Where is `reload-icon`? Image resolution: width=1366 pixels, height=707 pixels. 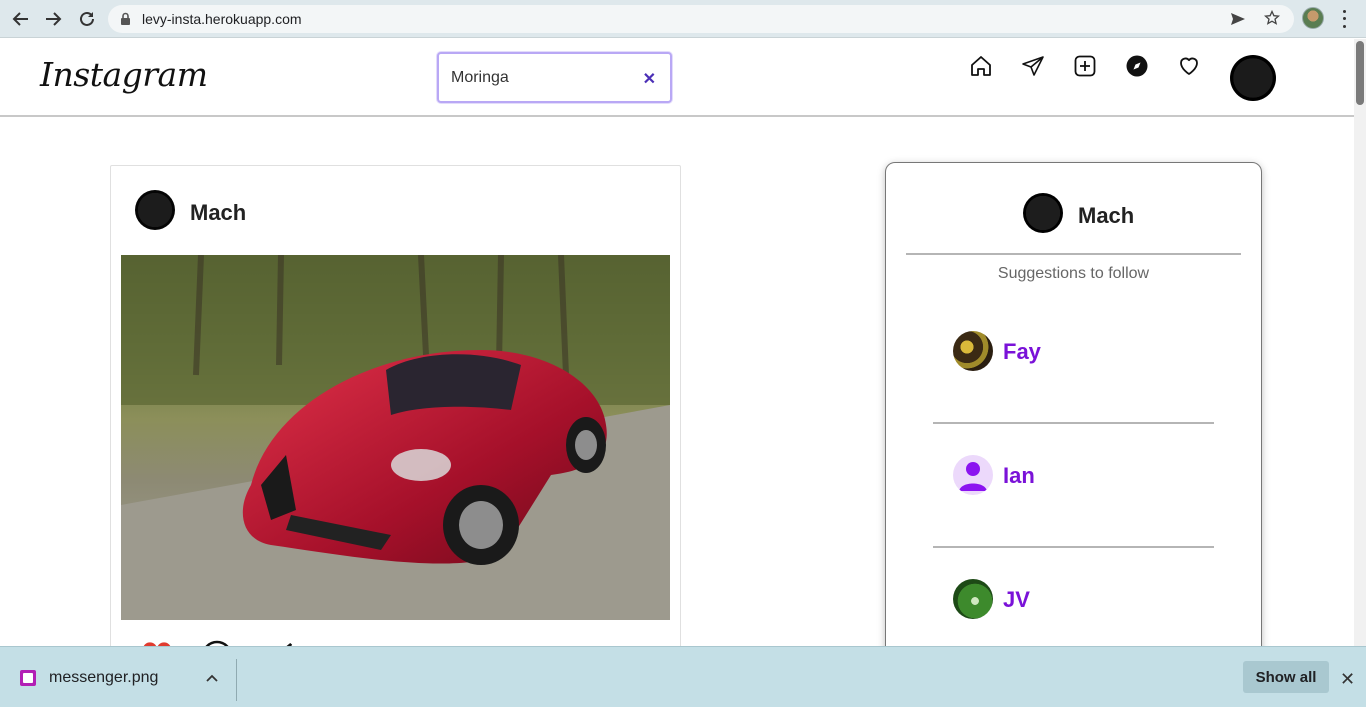
reload-icon is located at coordinates (87, 19).